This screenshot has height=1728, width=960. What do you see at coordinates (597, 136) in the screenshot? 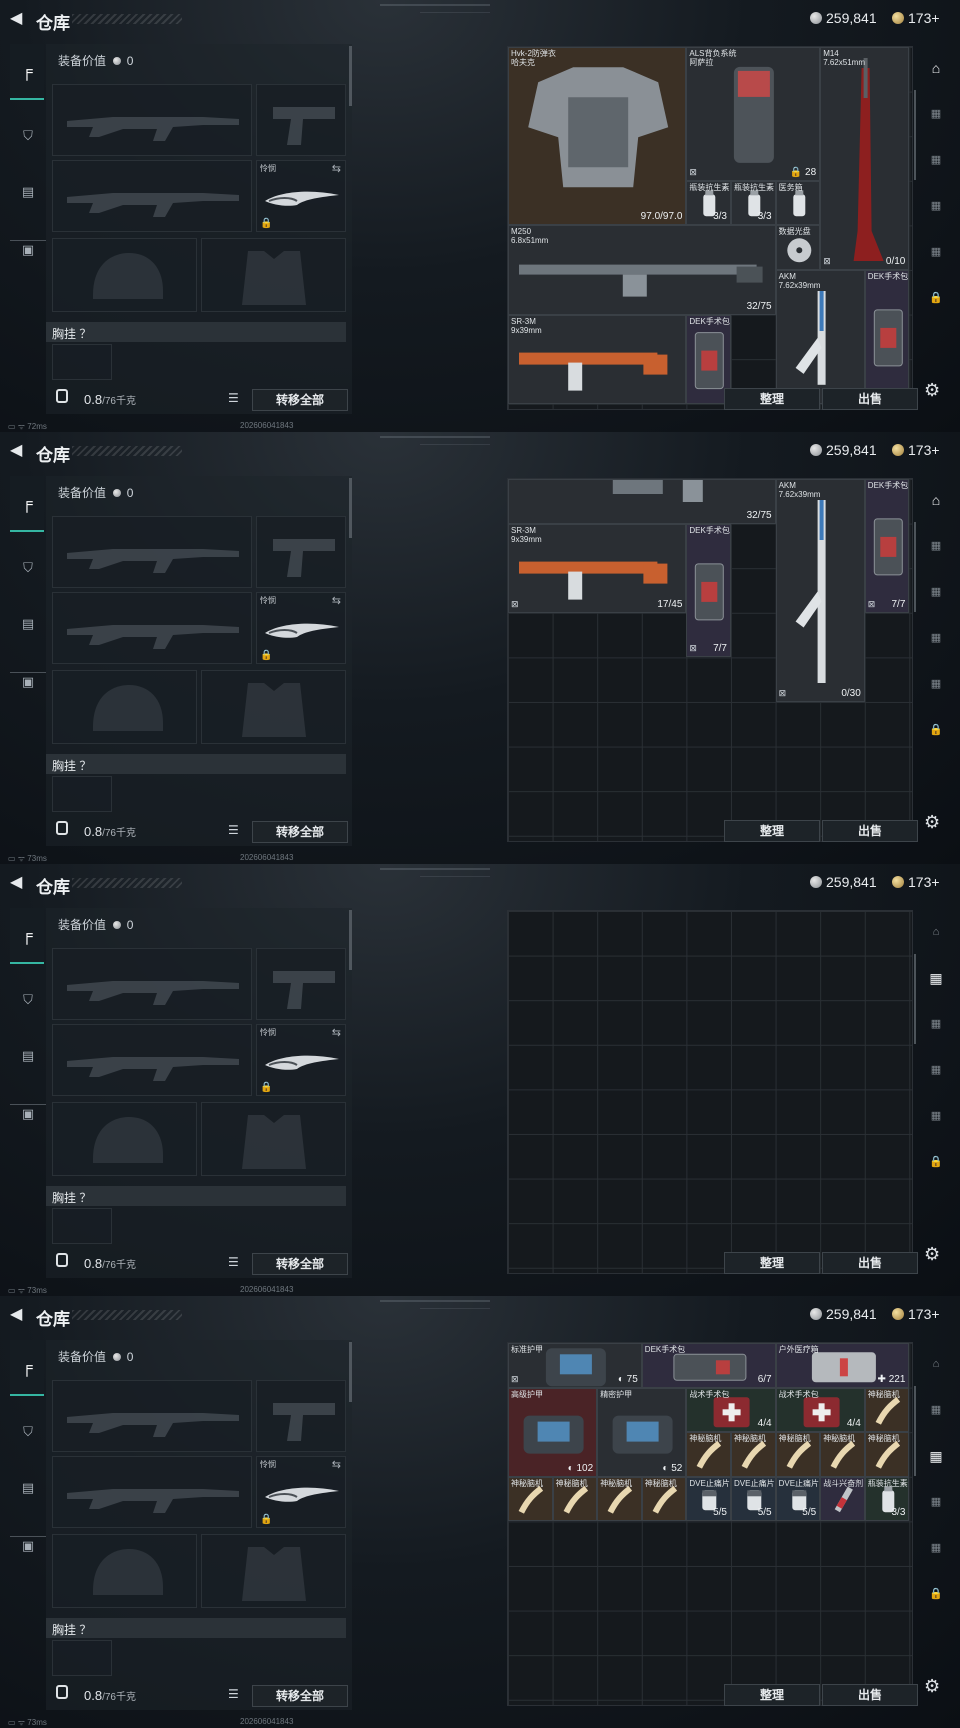
I see `inventory-item: Hvk-2防弹衣 哈夫克 97.0/97.0` at bounding box center [597, 136].